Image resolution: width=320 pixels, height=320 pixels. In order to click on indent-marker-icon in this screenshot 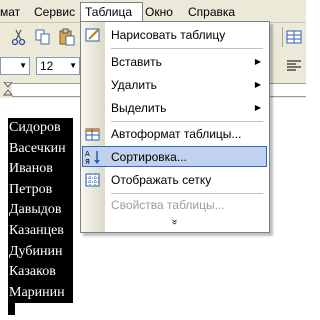, I will do `click(8, 89)`.